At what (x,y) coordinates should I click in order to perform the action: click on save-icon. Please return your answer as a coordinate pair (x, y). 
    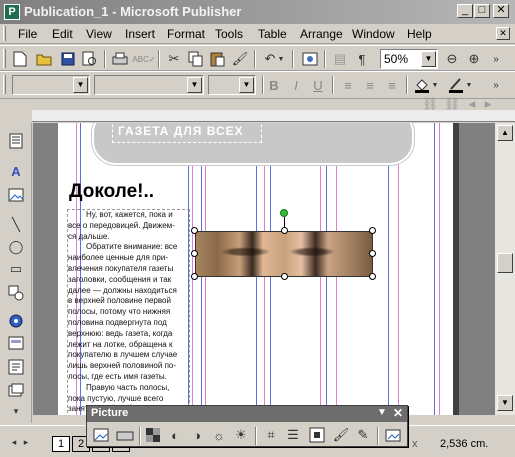
    Looking at the image, I should click on (68, 59).